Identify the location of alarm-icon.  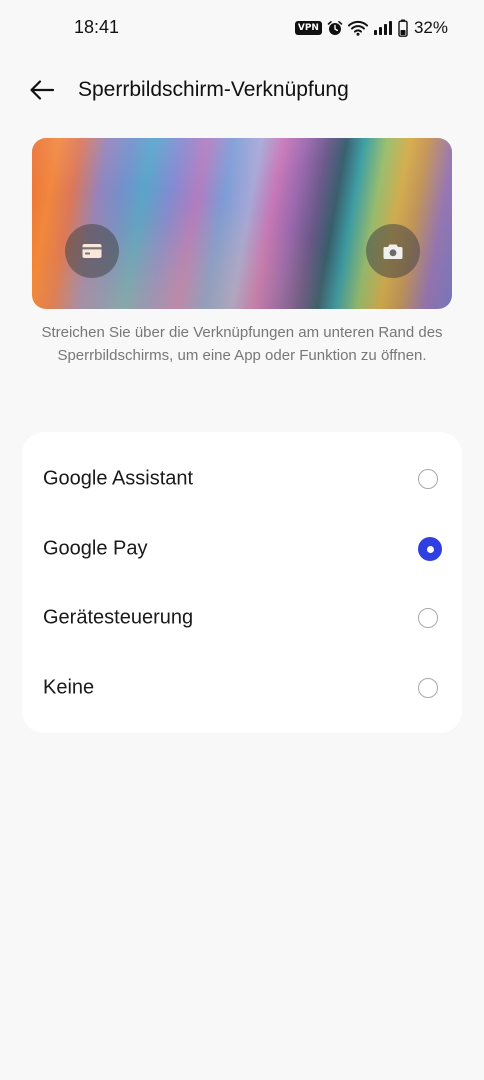
(335, 28).